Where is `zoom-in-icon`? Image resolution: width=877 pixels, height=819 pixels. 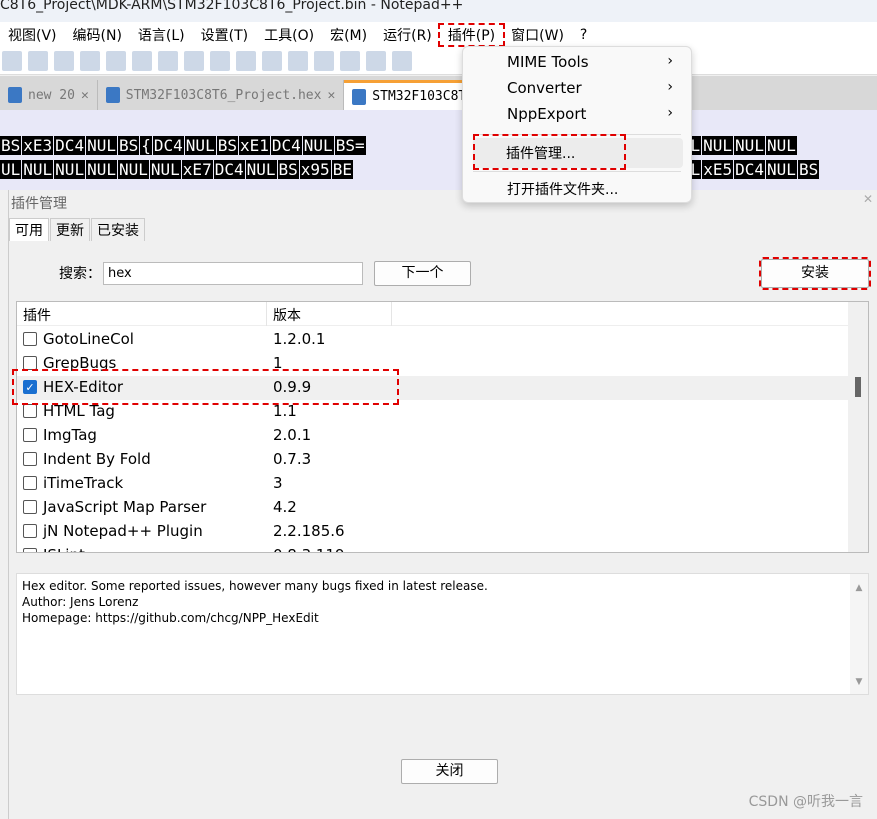
zoom-in-icon is located at coordinates (194, 60).